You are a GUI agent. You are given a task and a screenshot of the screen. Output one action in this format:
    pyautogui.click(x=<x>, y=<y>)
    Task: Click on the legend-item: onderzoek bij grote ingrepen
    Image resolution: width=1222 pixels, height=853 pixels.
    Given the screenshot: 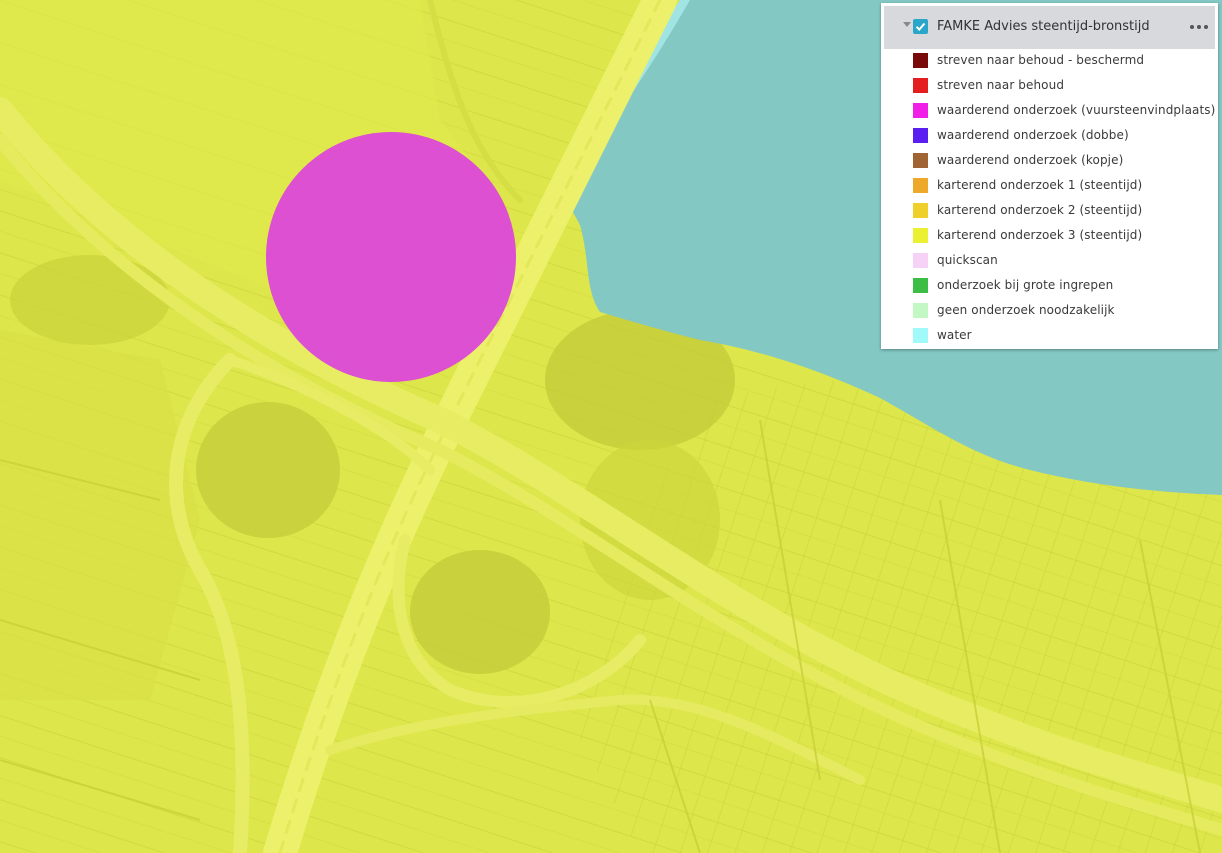 What is the action you would take?
    pyautogui.click(x=1049, y=287)
    